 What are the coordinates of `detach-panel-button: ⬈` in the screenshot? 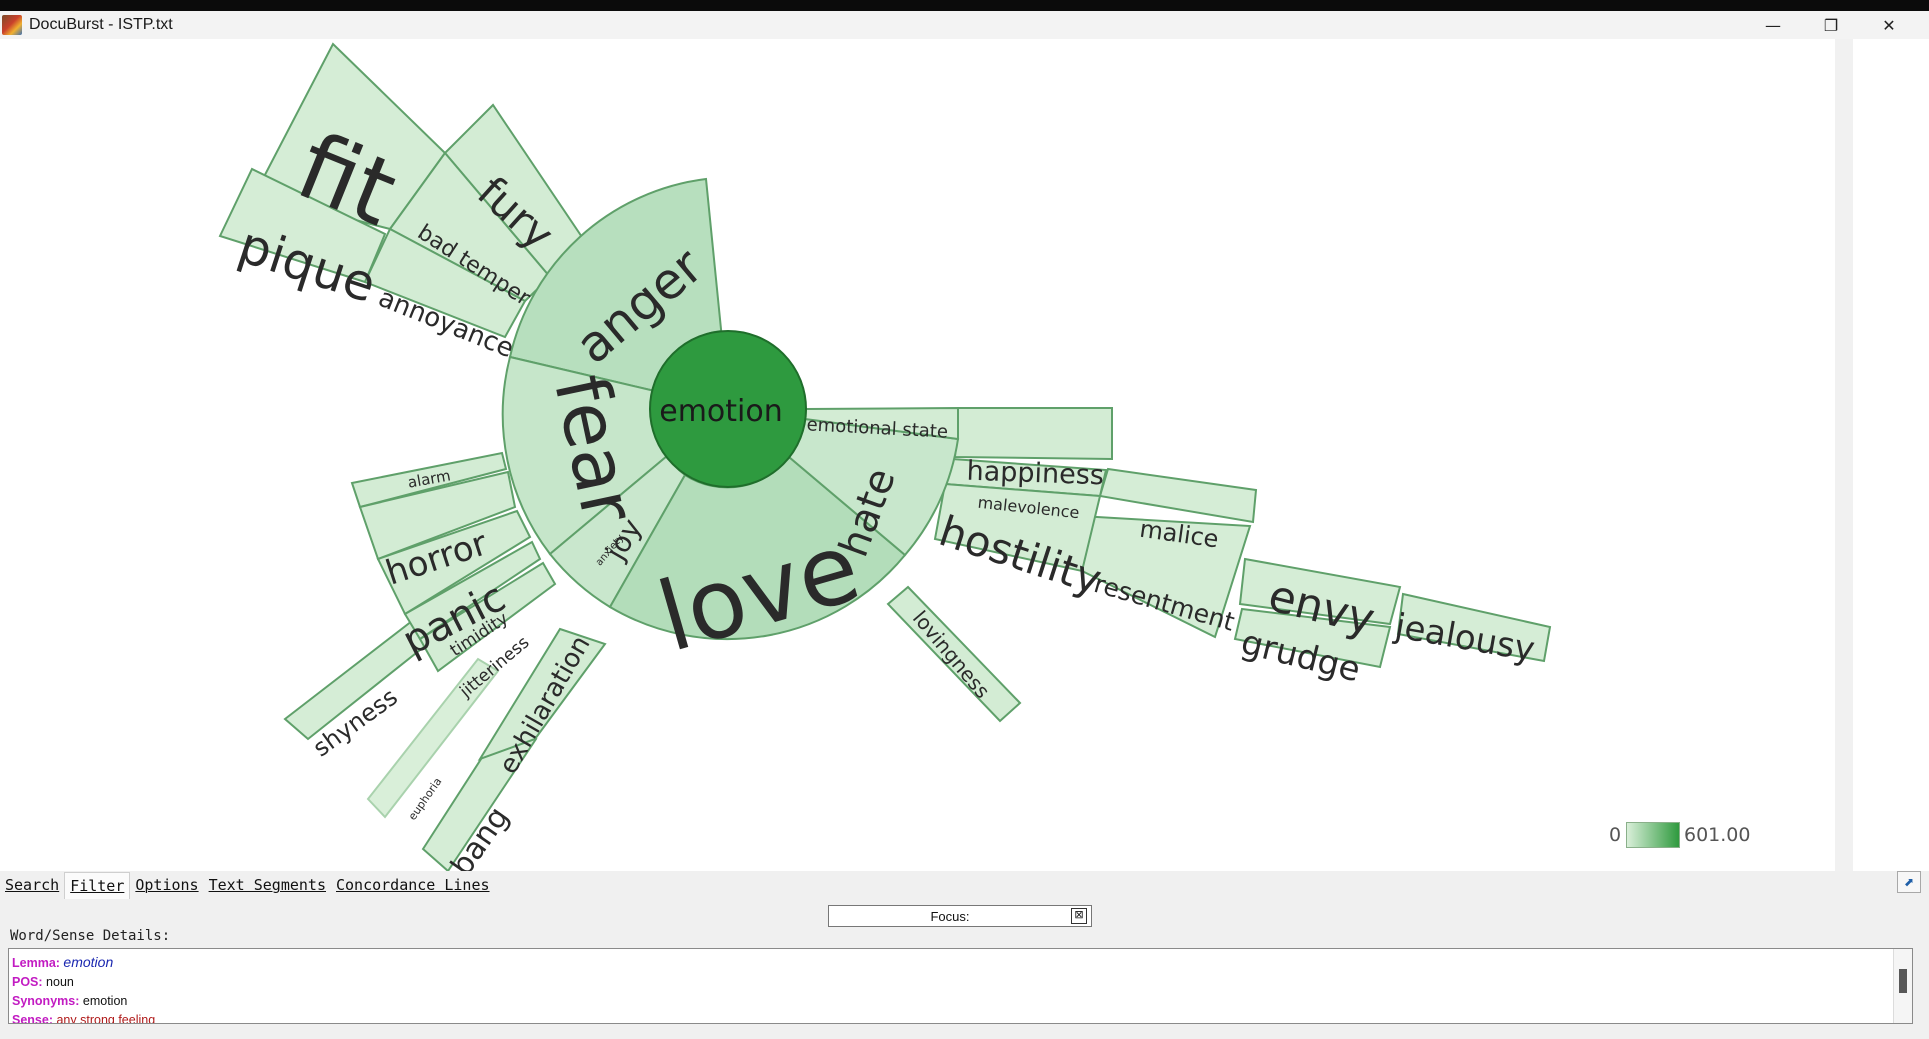 It's located at (1909, 882).